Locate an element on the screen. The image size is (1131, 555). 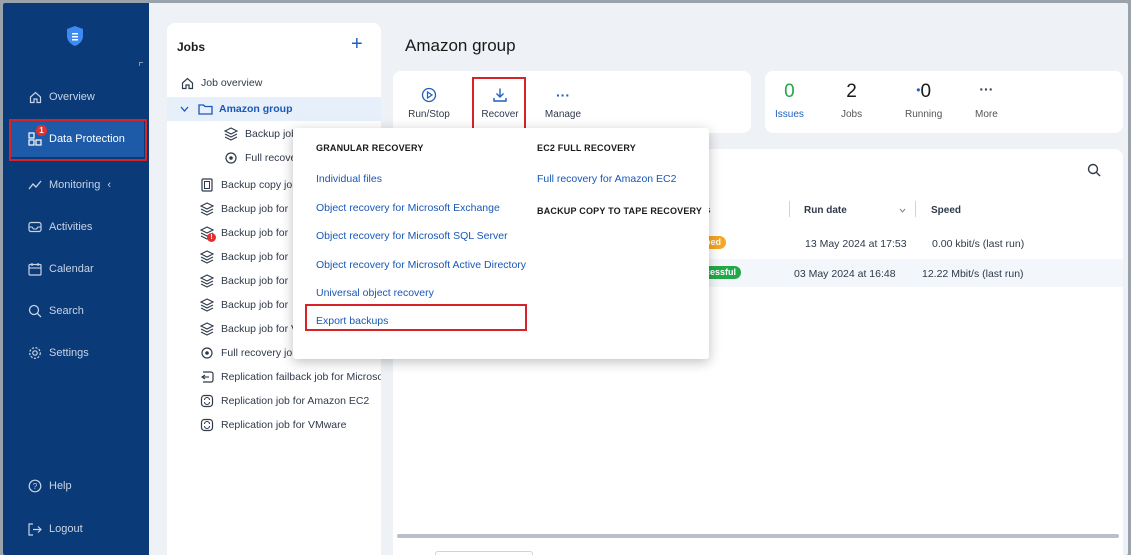
menu-item-universal-object-recovery: Universal object recovery is located at coordinates (375, 293).